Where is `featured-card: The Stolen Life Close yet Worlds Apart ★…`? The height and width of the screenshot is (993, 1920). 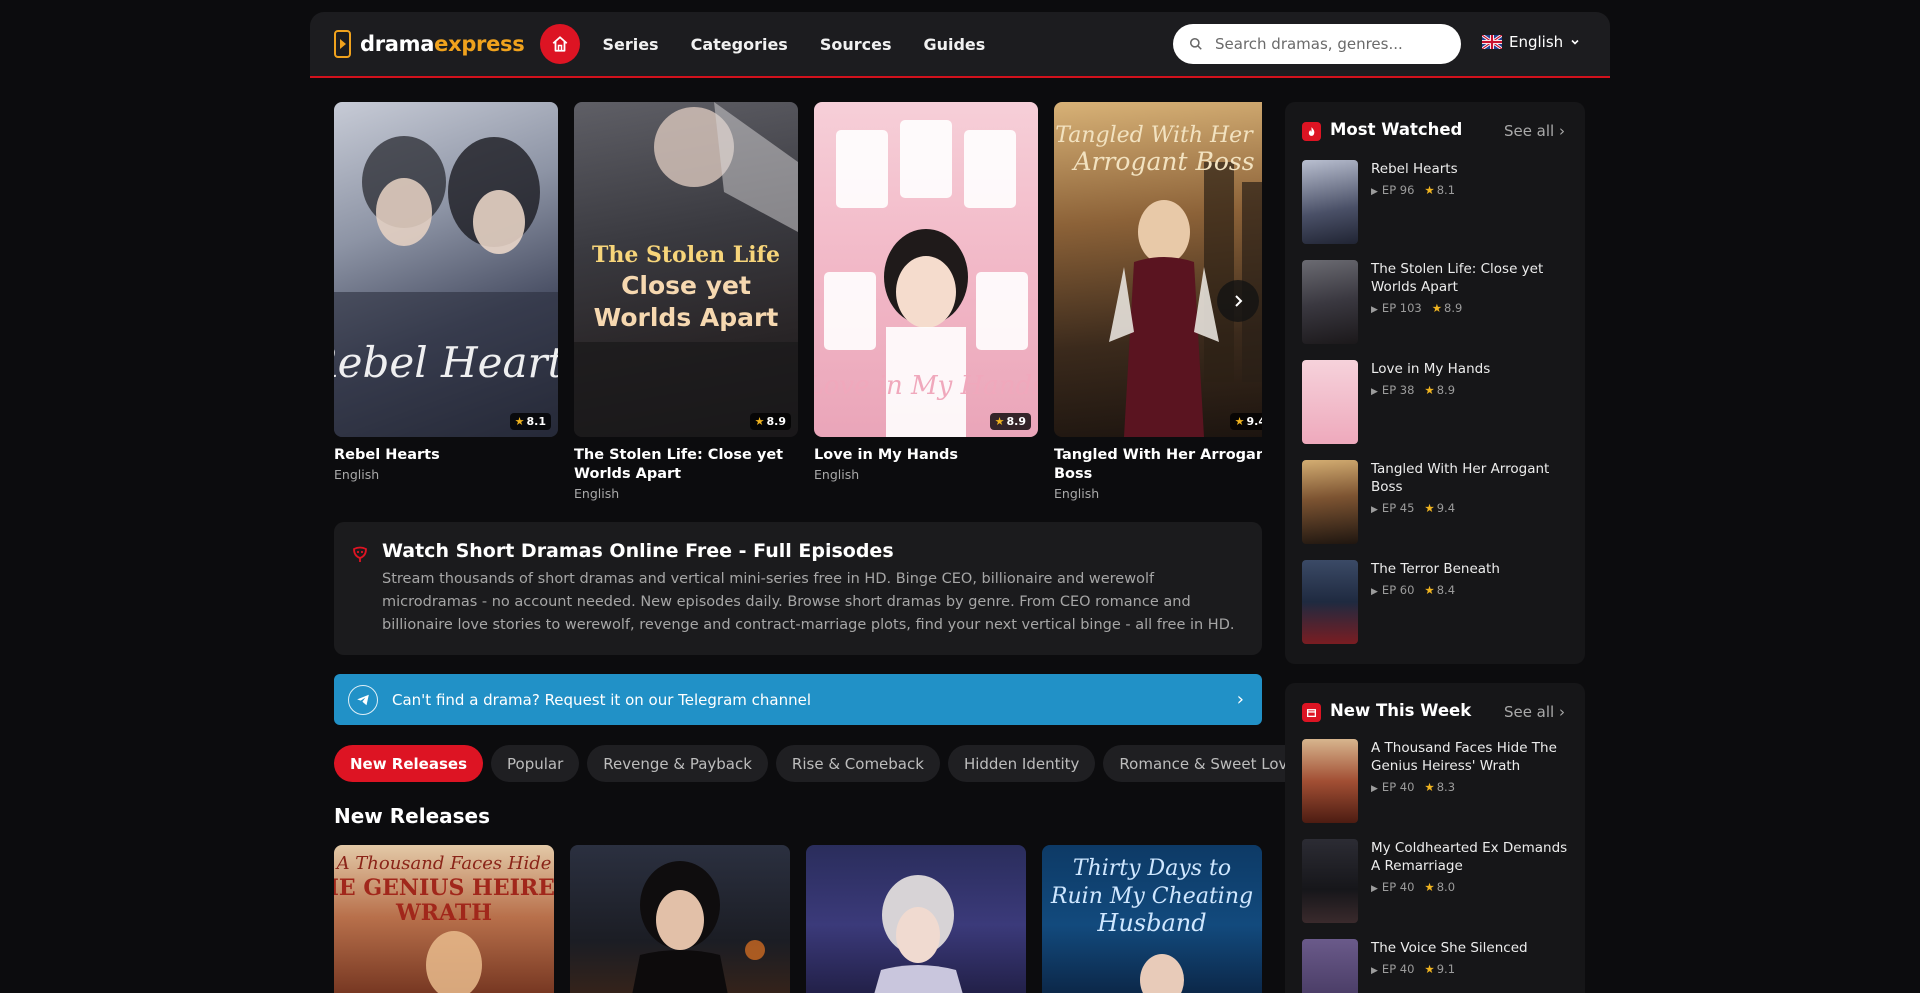
featured-card: The Stolen Life Close yet Worlds Apart ★… is located at coordinates (686, 301).